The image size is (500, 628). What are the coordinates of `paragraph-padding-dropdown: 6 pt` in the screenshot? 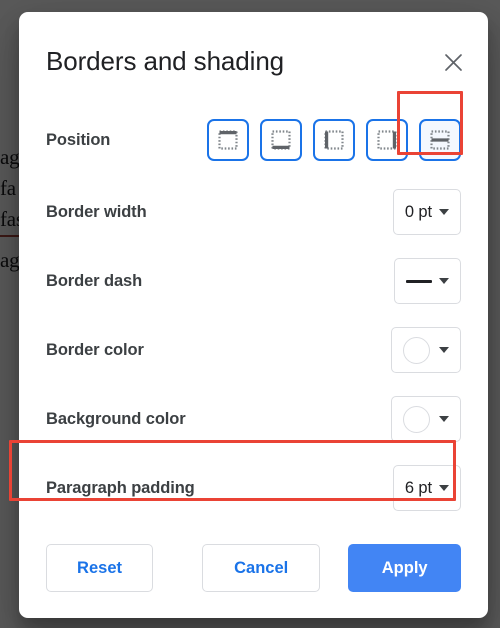 It's located at (426, 488).